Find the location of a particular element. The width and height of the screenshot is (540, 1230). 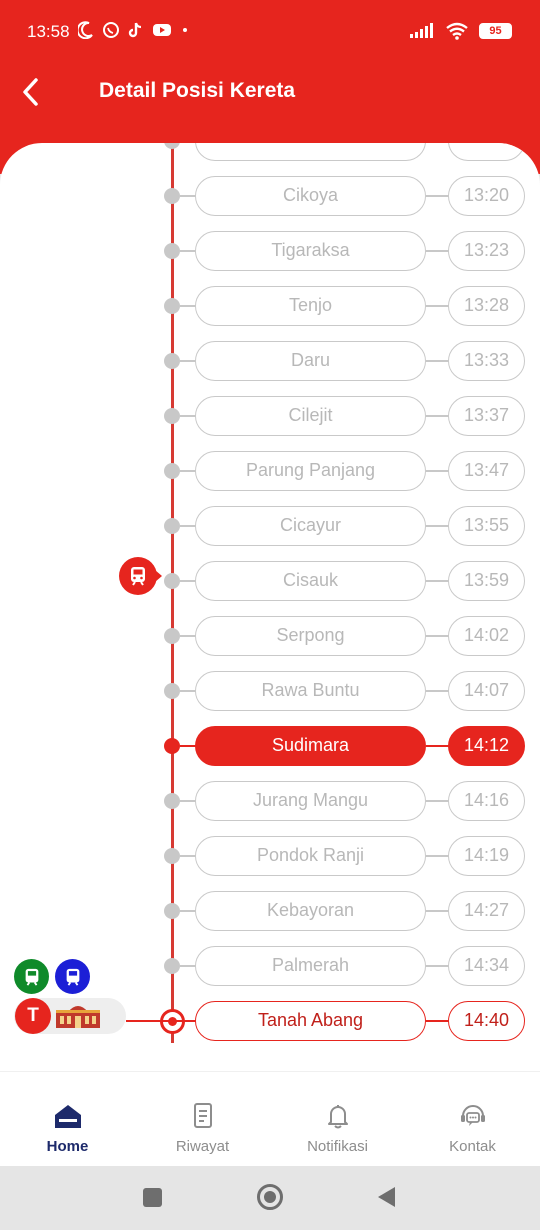

station-time: 14:27 is located at coordinates (486, 911).